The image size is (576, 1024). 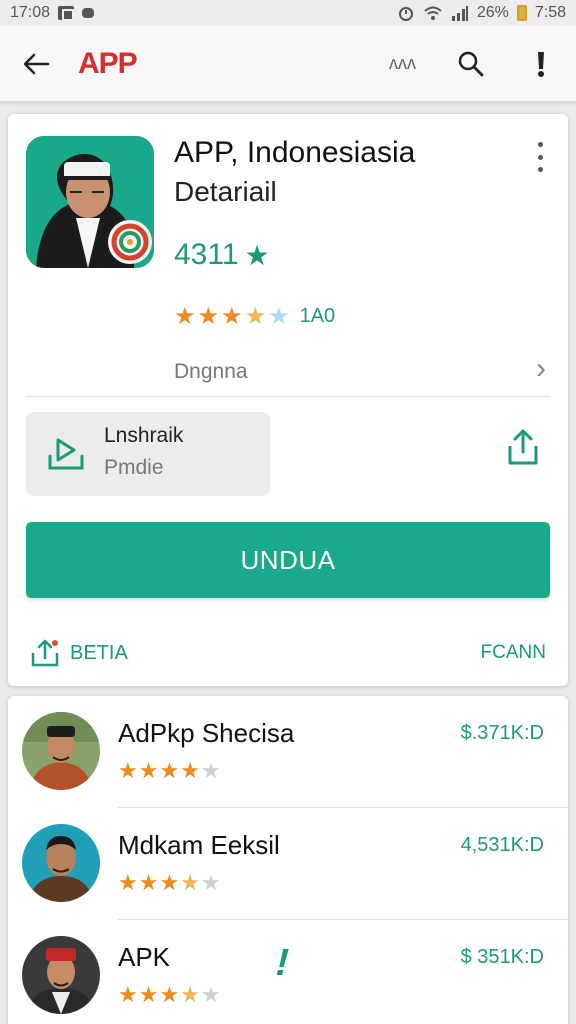 I want to click on search-icon, so click(x=471, y=63).